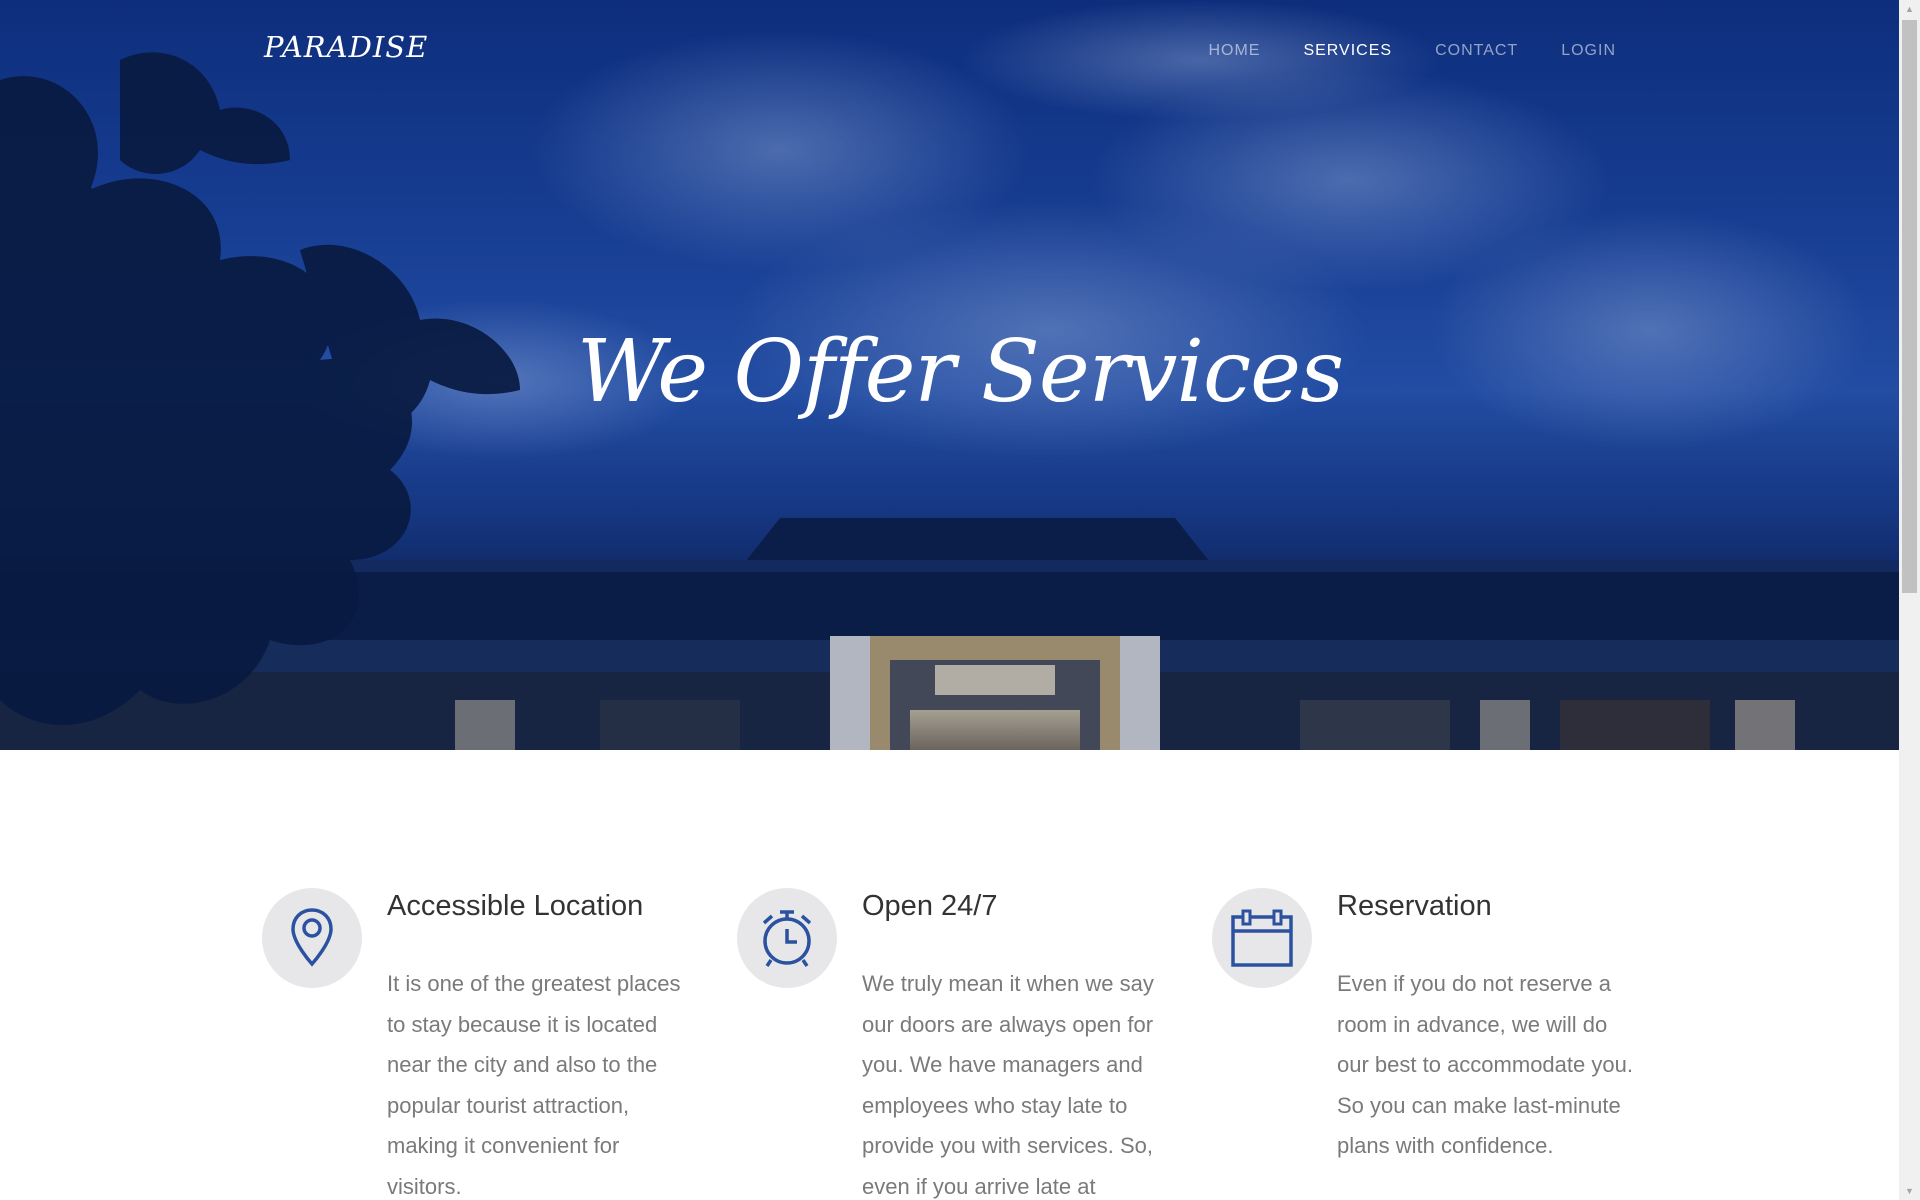 This screenshot has width=1920, height=1200. Describe the element at coordinates (930, 906) in the screenshot. I see `service-title: Open 24/7` at that location.